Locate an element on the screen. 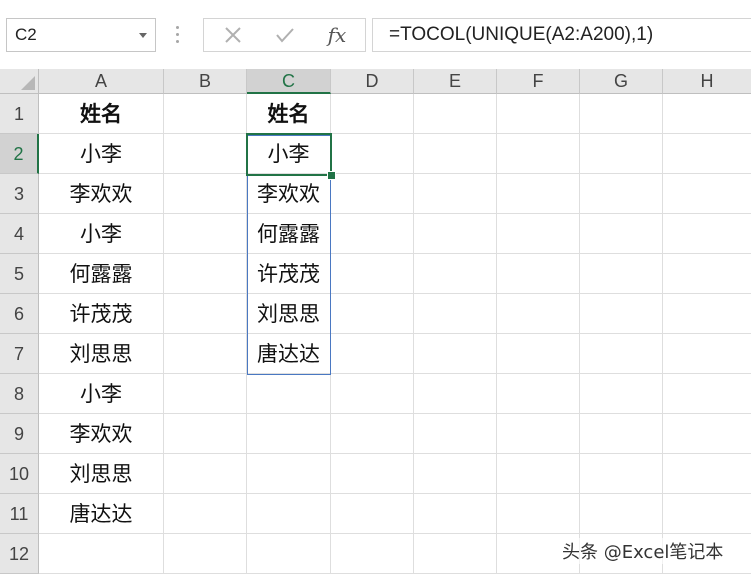 The height and width of the screenshot is (576, 751). cell-g1 is located at coordinates (621, 114).